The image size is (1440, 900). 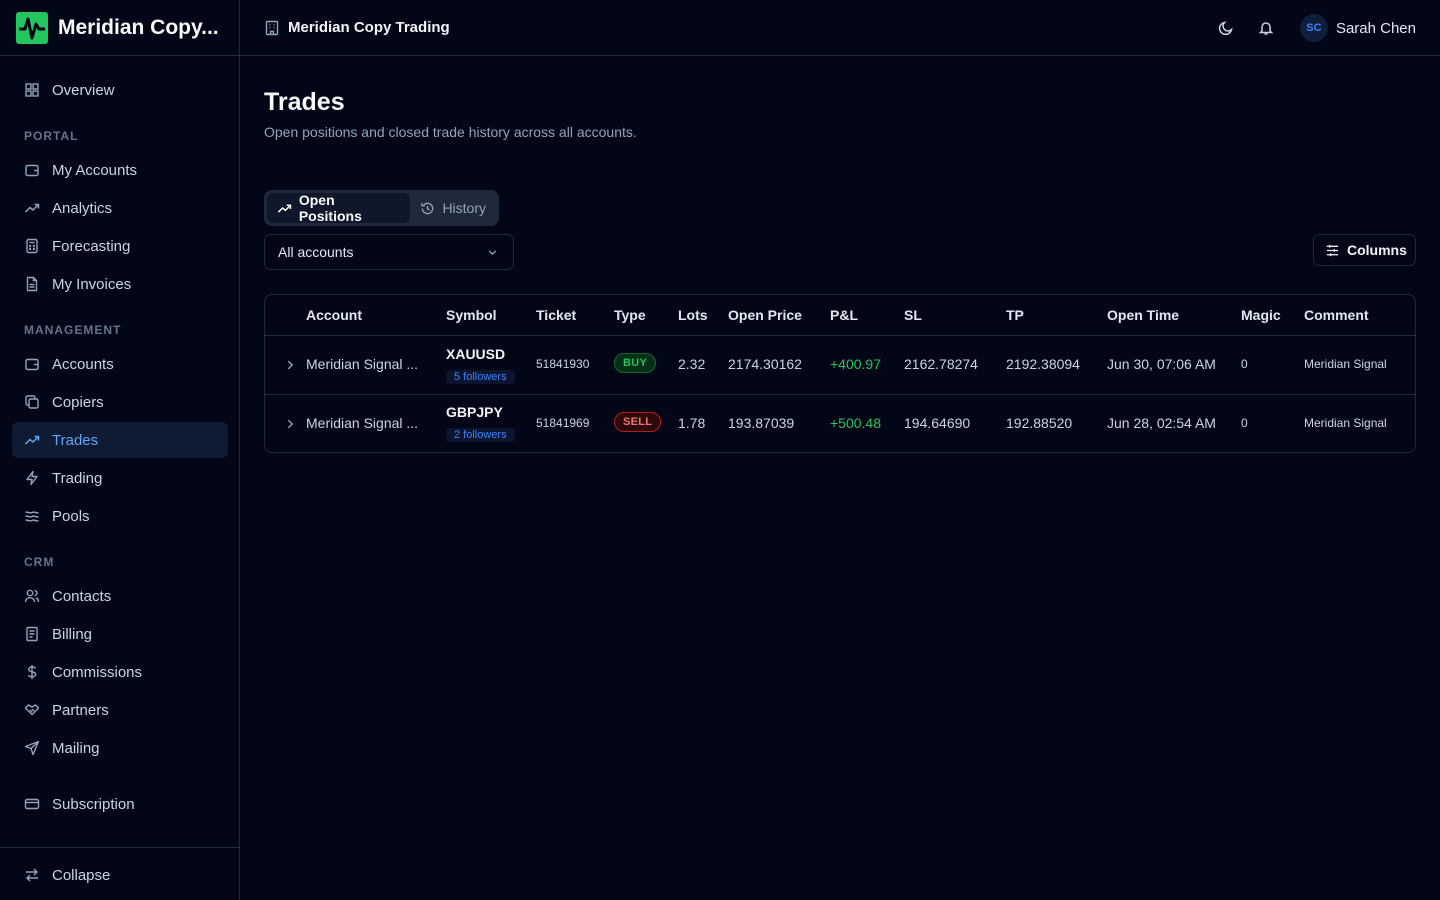 What do you see at coordinates (1376, 28) in the screenshot?
I see `user-name: Sarah Chen` at bounding box center [1376, 28].